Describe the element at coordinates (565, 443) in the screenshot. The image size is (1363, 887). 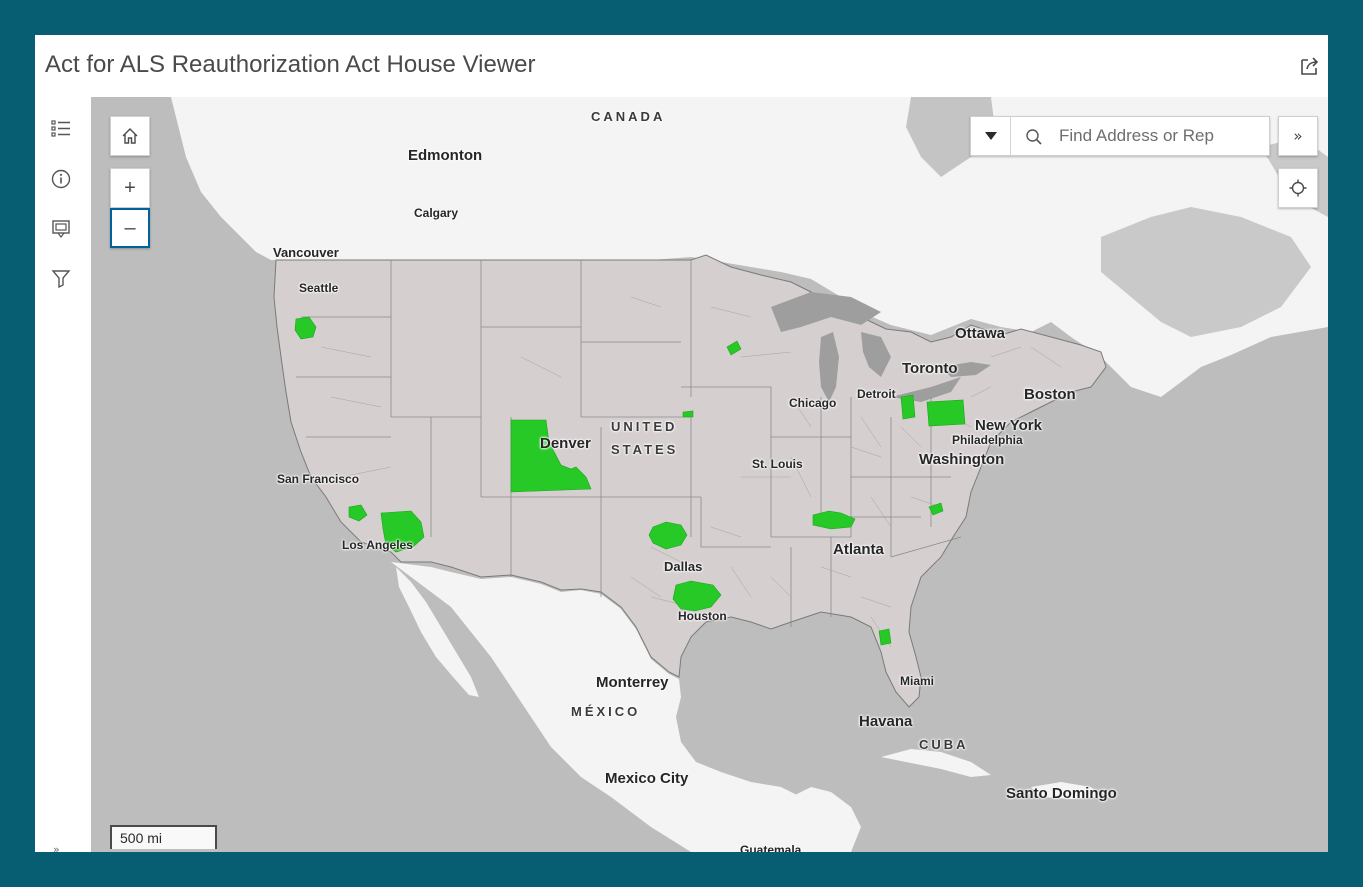
I see `label-denver: Denver` at that location.